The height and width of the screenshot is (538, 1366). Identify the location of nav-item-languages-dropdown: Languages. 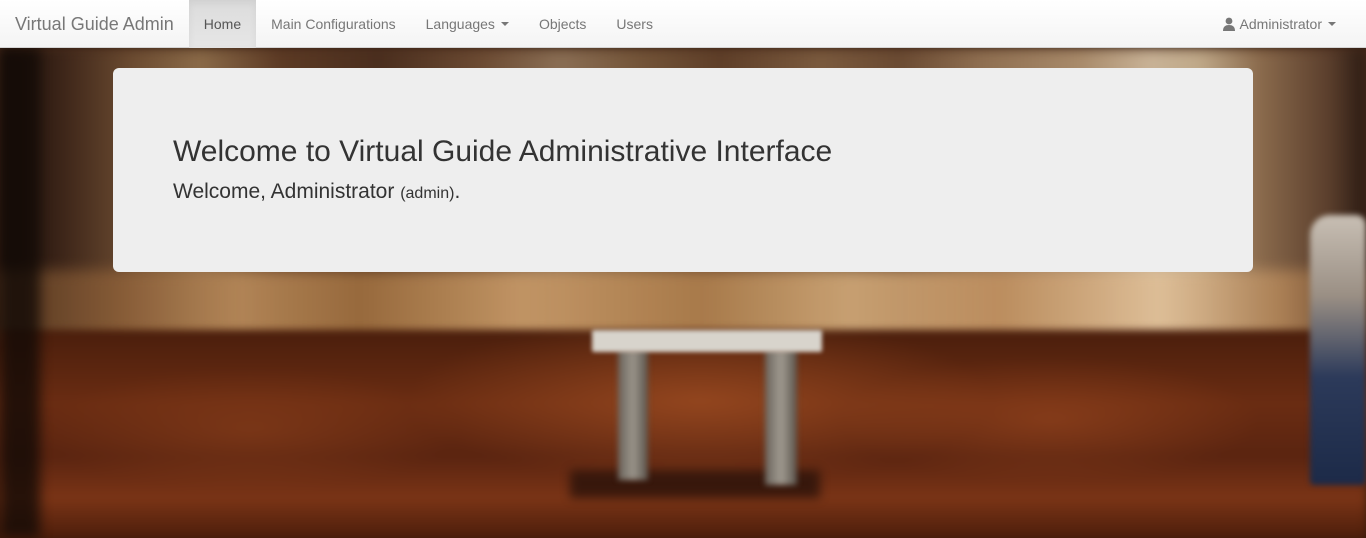
(467, 24).